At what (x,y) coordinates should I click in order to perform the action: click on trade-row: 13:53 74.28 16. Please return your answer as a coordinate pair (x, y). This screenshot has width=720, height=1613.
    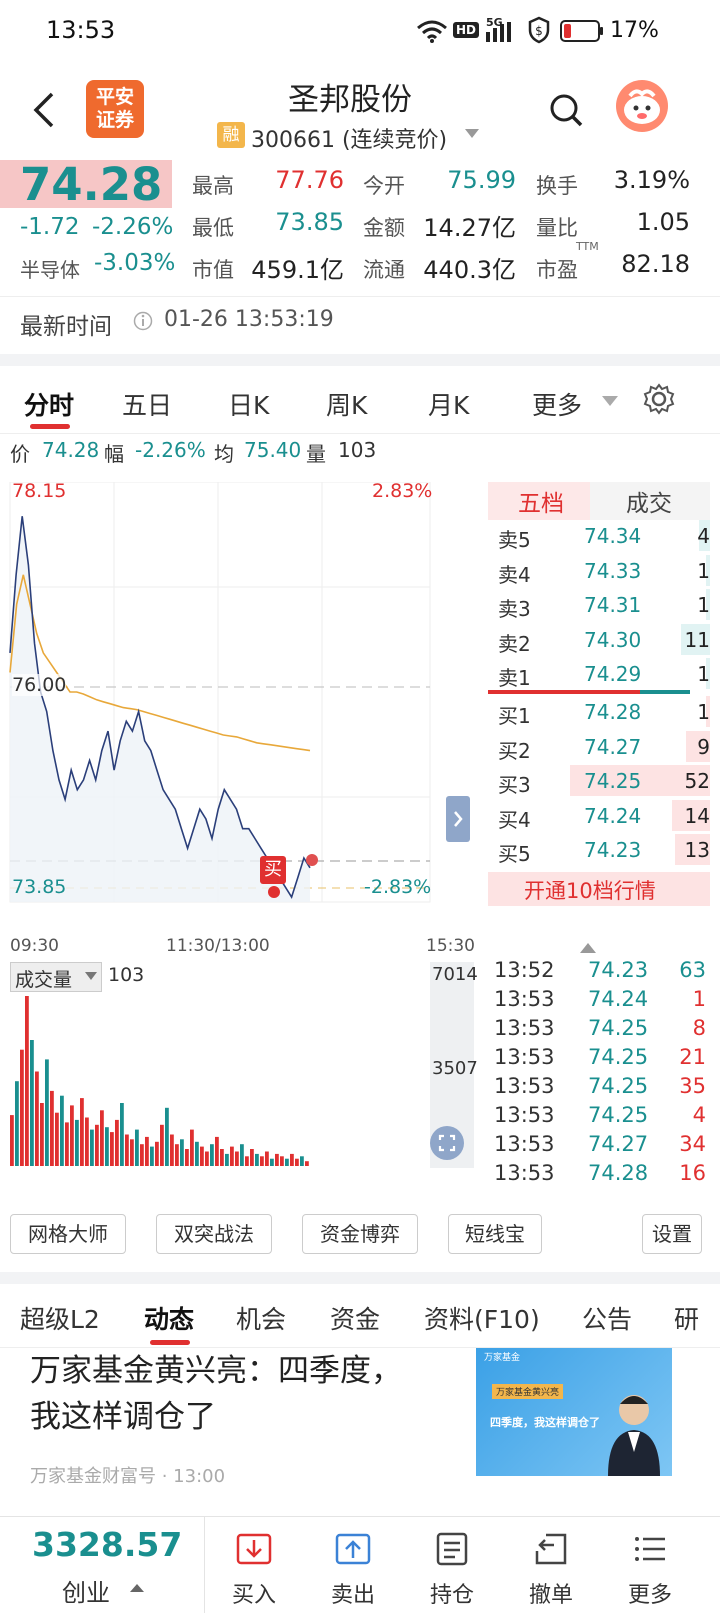
    Looking at the image, I should click on (599, 1176).